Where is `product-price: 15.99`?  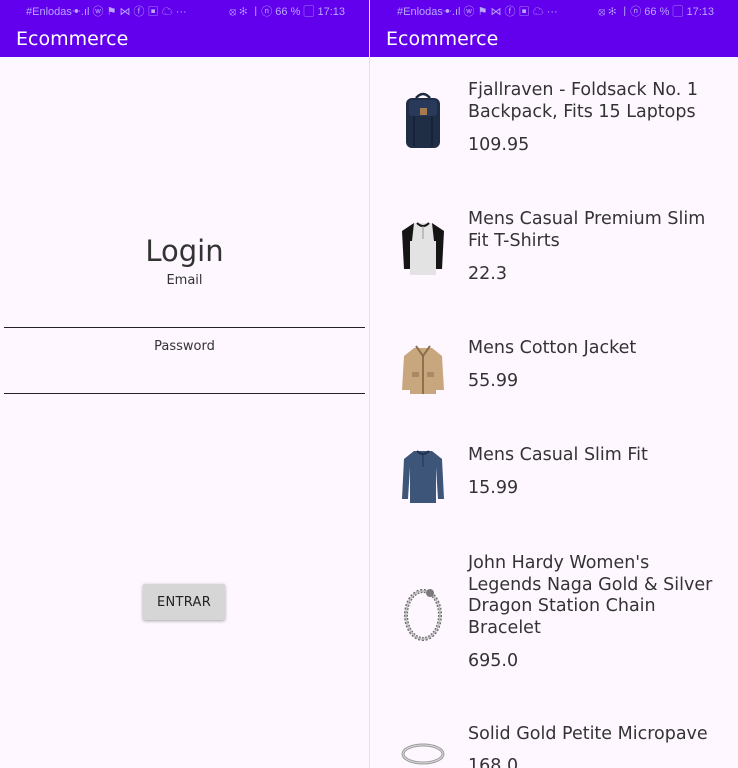
product-price: 15.99 is located at coordinates (493, 488).